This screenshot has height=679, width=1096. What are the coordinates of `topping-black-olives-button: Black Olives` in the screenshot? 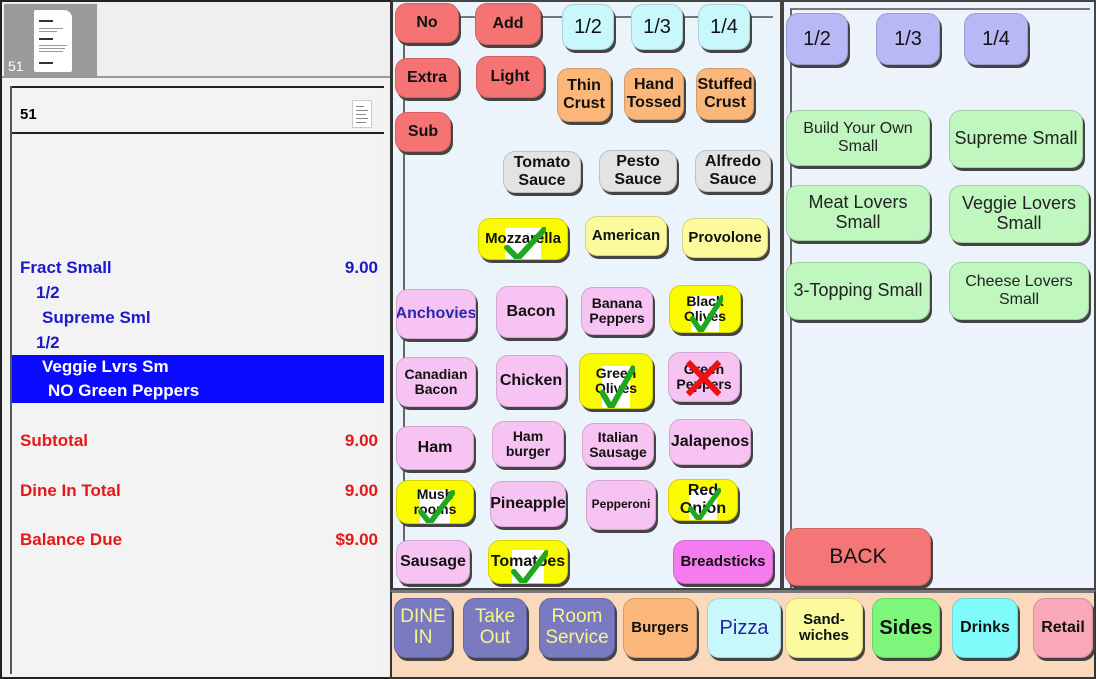 It's located at (705, 309).